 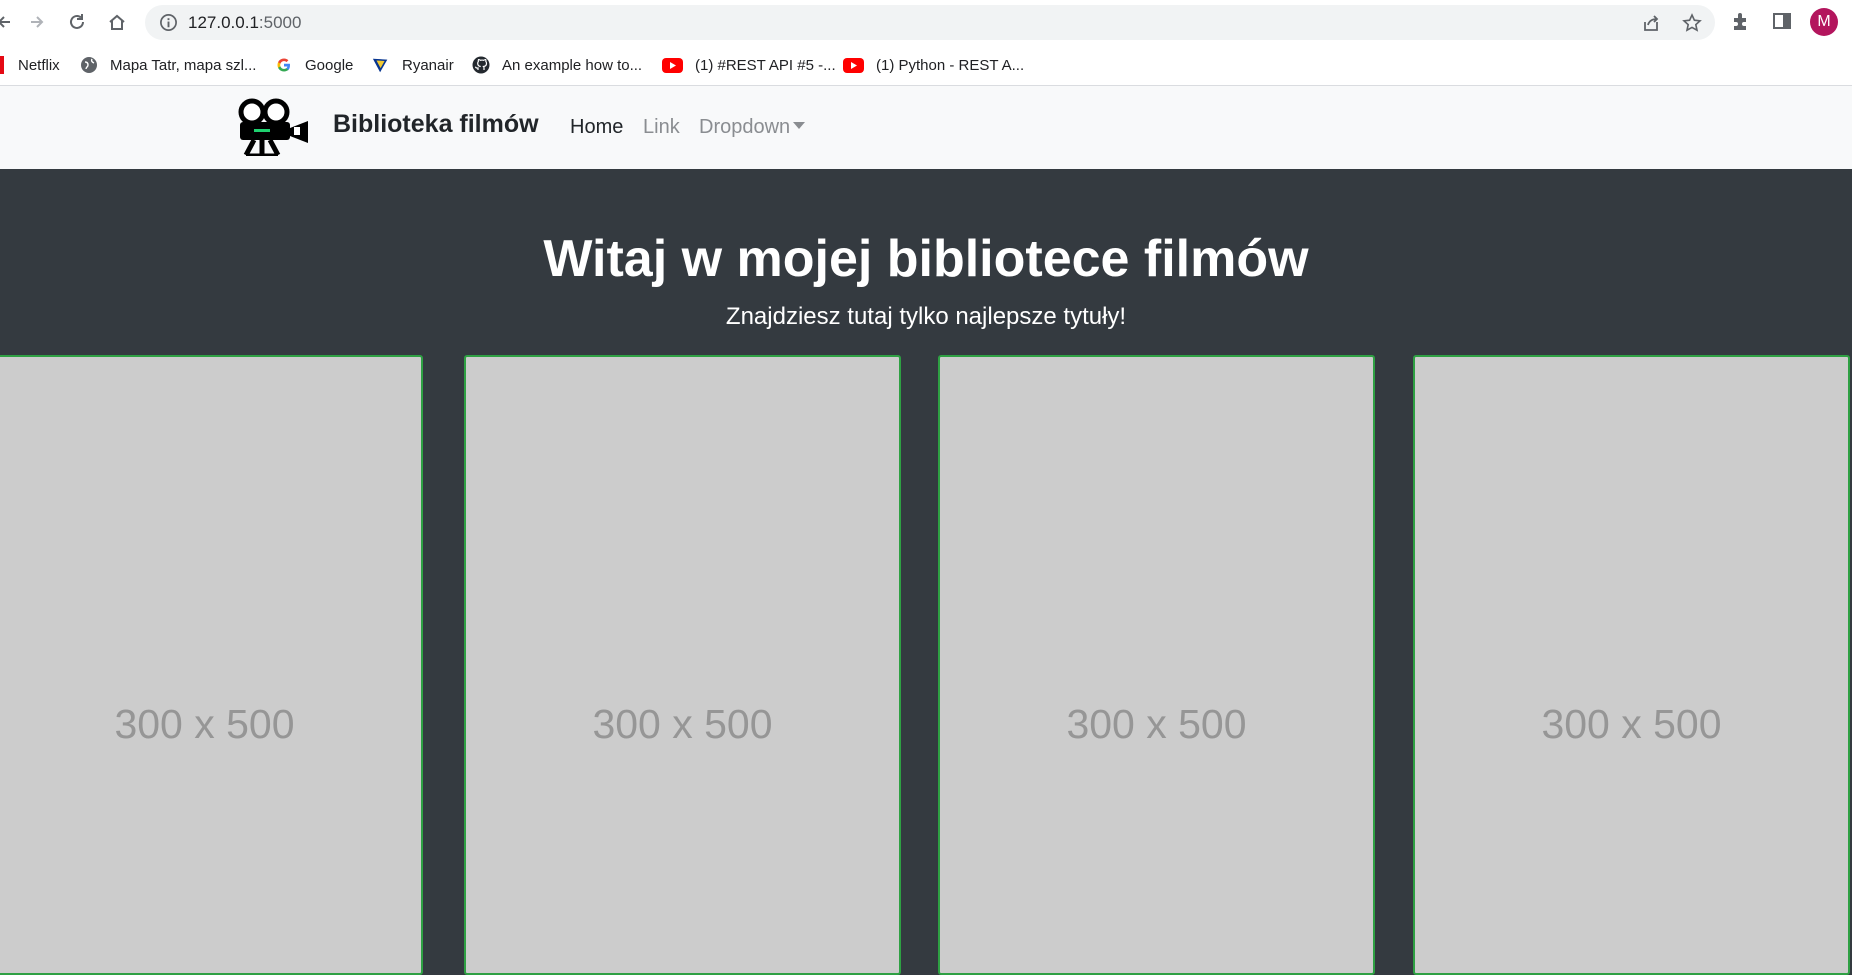 I want to click on bookmark-label: Ryanair, so click(x=428, y=65).